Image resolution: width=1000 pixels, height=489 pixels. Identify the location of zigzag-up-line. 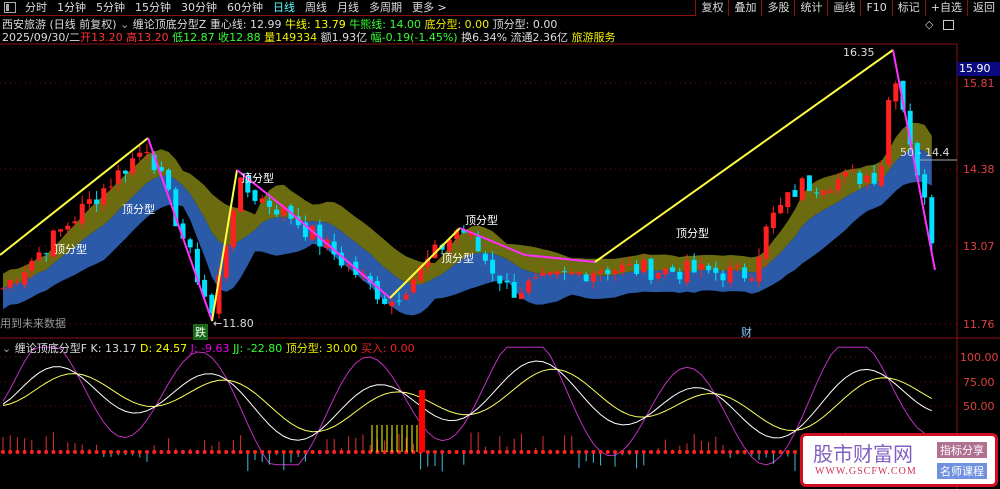
(744, 156).